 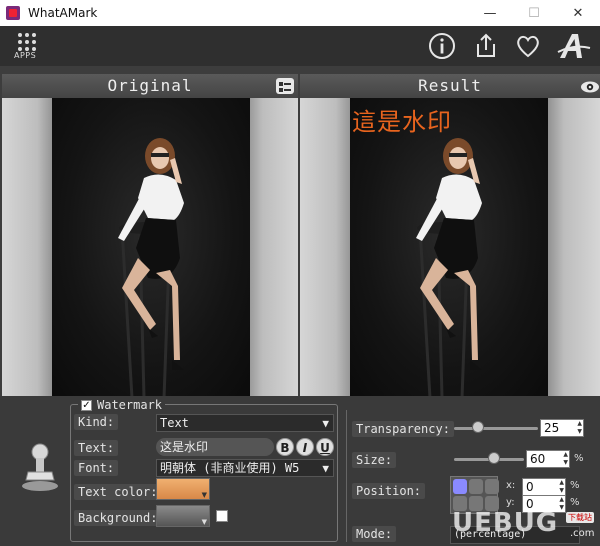 I want to click on size-input: 60 ▲ ▼, so click(x=548, y=459).